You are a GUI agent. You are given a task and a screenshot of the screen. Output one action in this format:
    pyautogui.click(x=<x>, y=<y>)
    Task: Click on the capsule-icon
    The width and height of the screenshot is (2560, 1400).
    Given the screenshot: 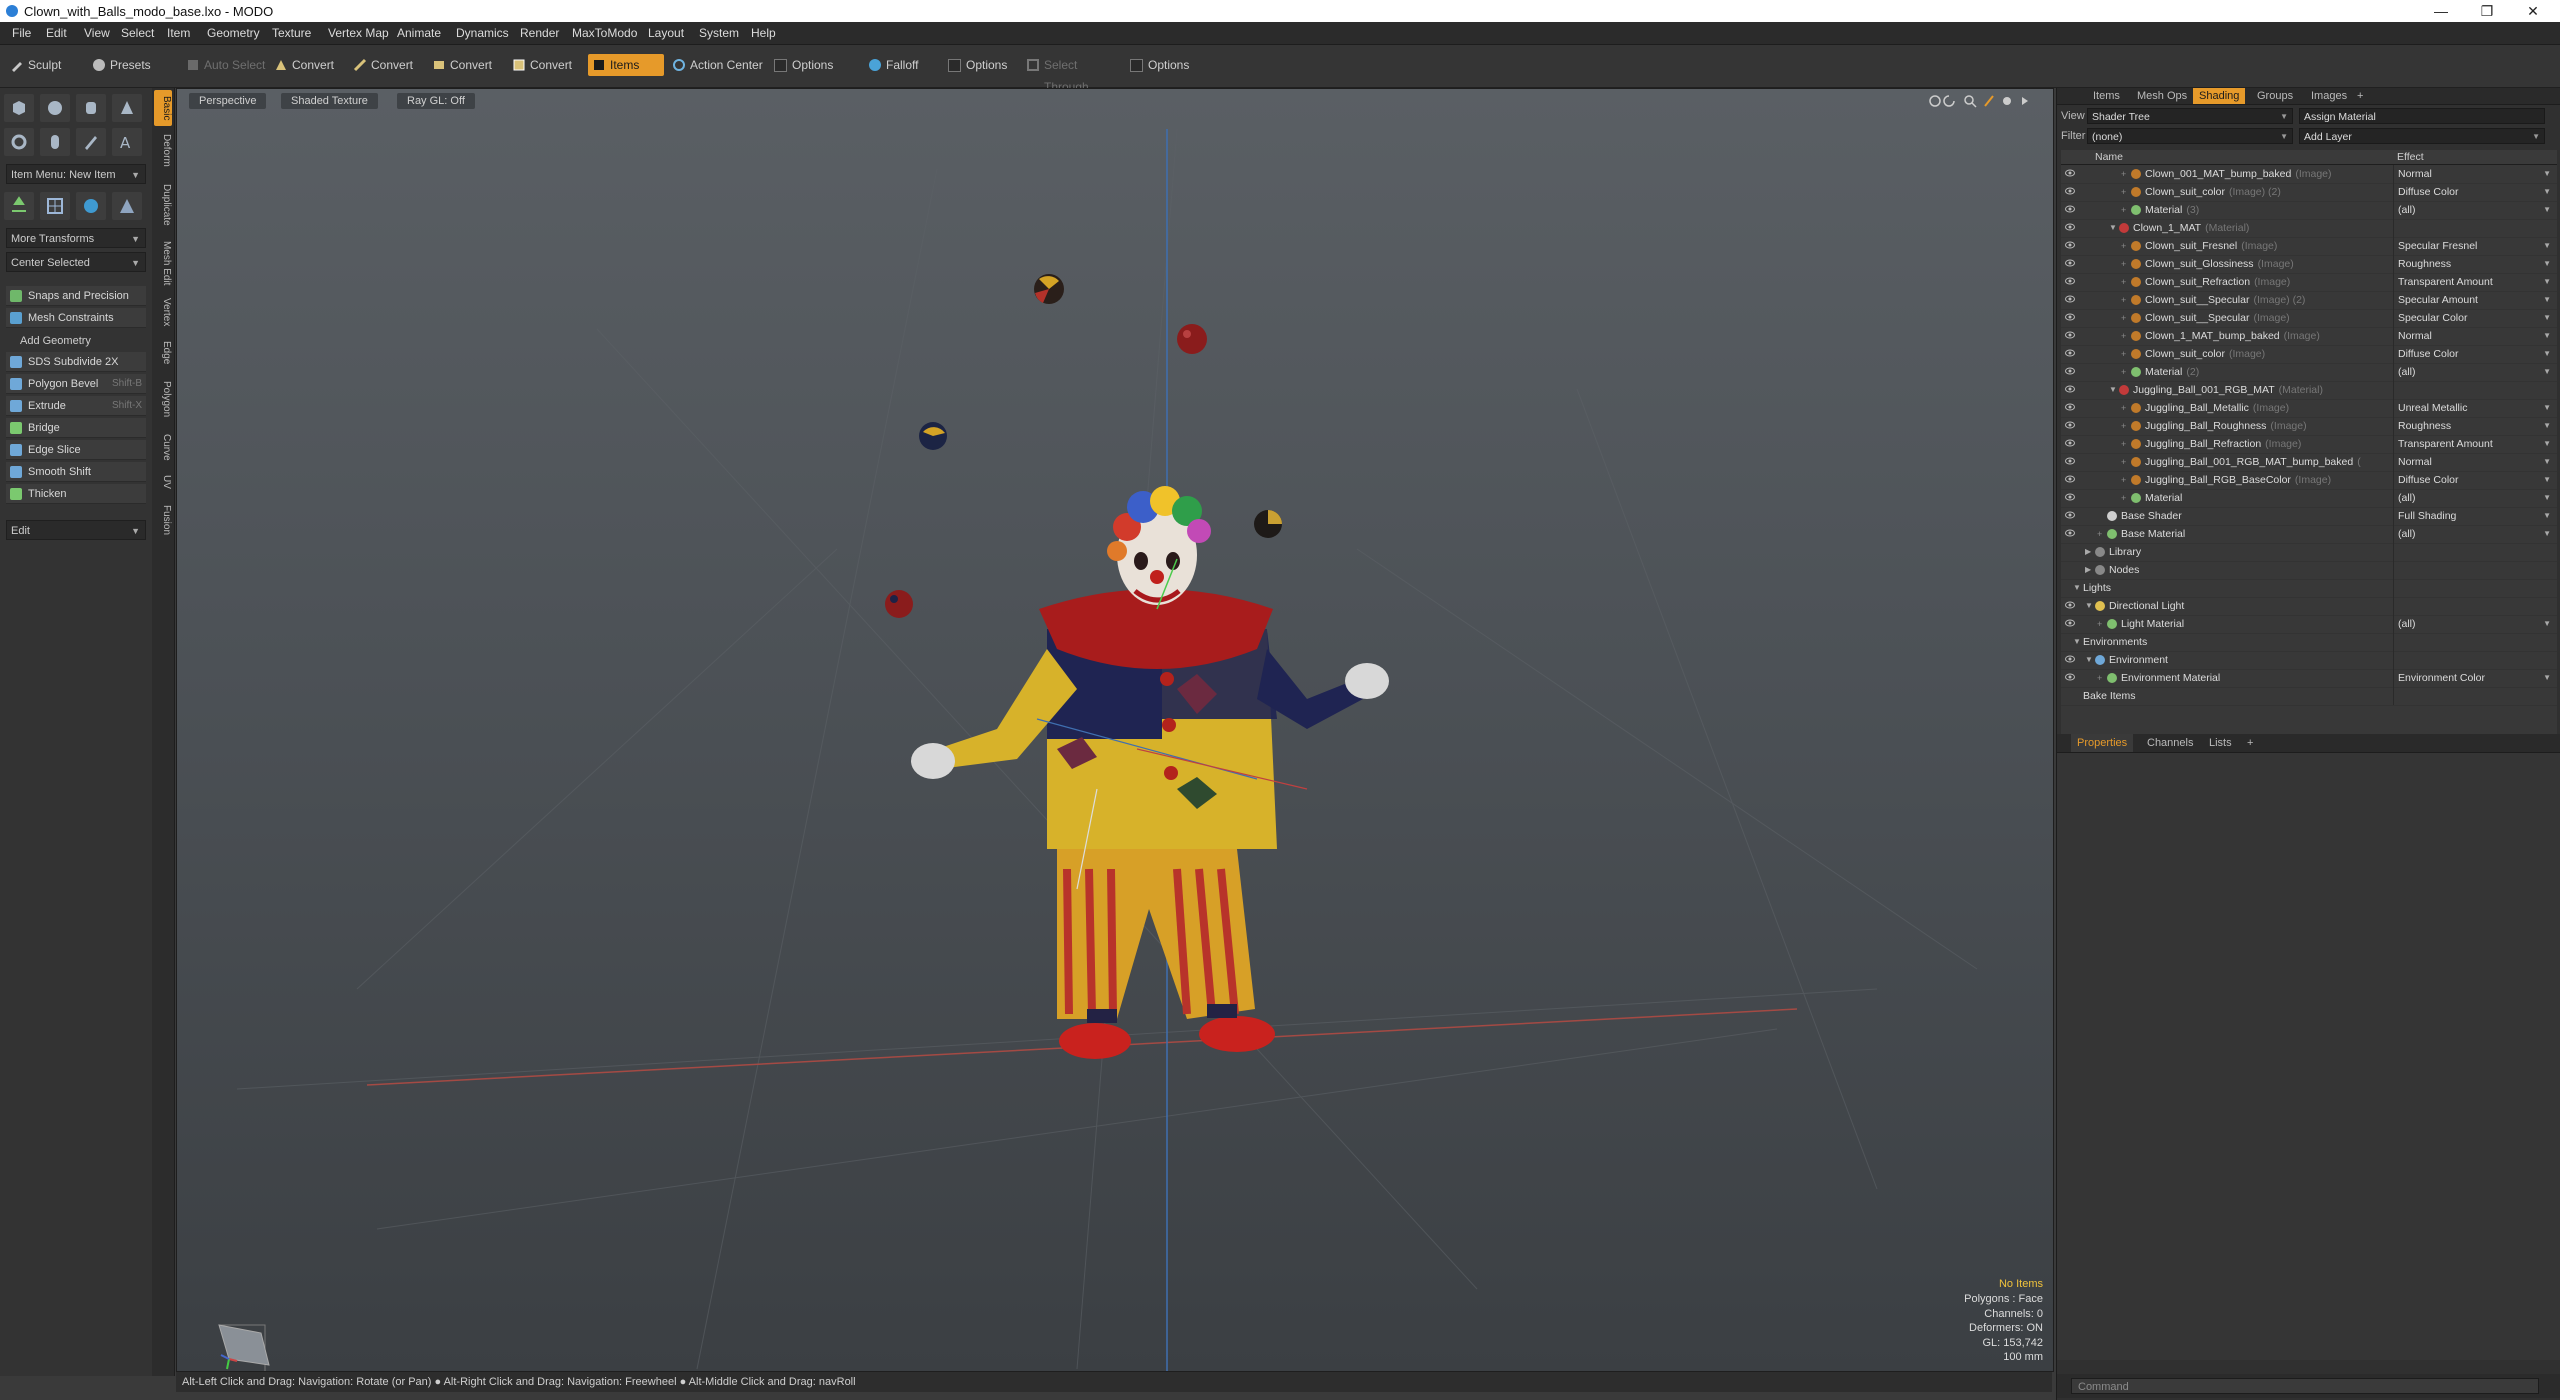 What is the action you would take?
    pyautogui.click(x=55, y=142)
    